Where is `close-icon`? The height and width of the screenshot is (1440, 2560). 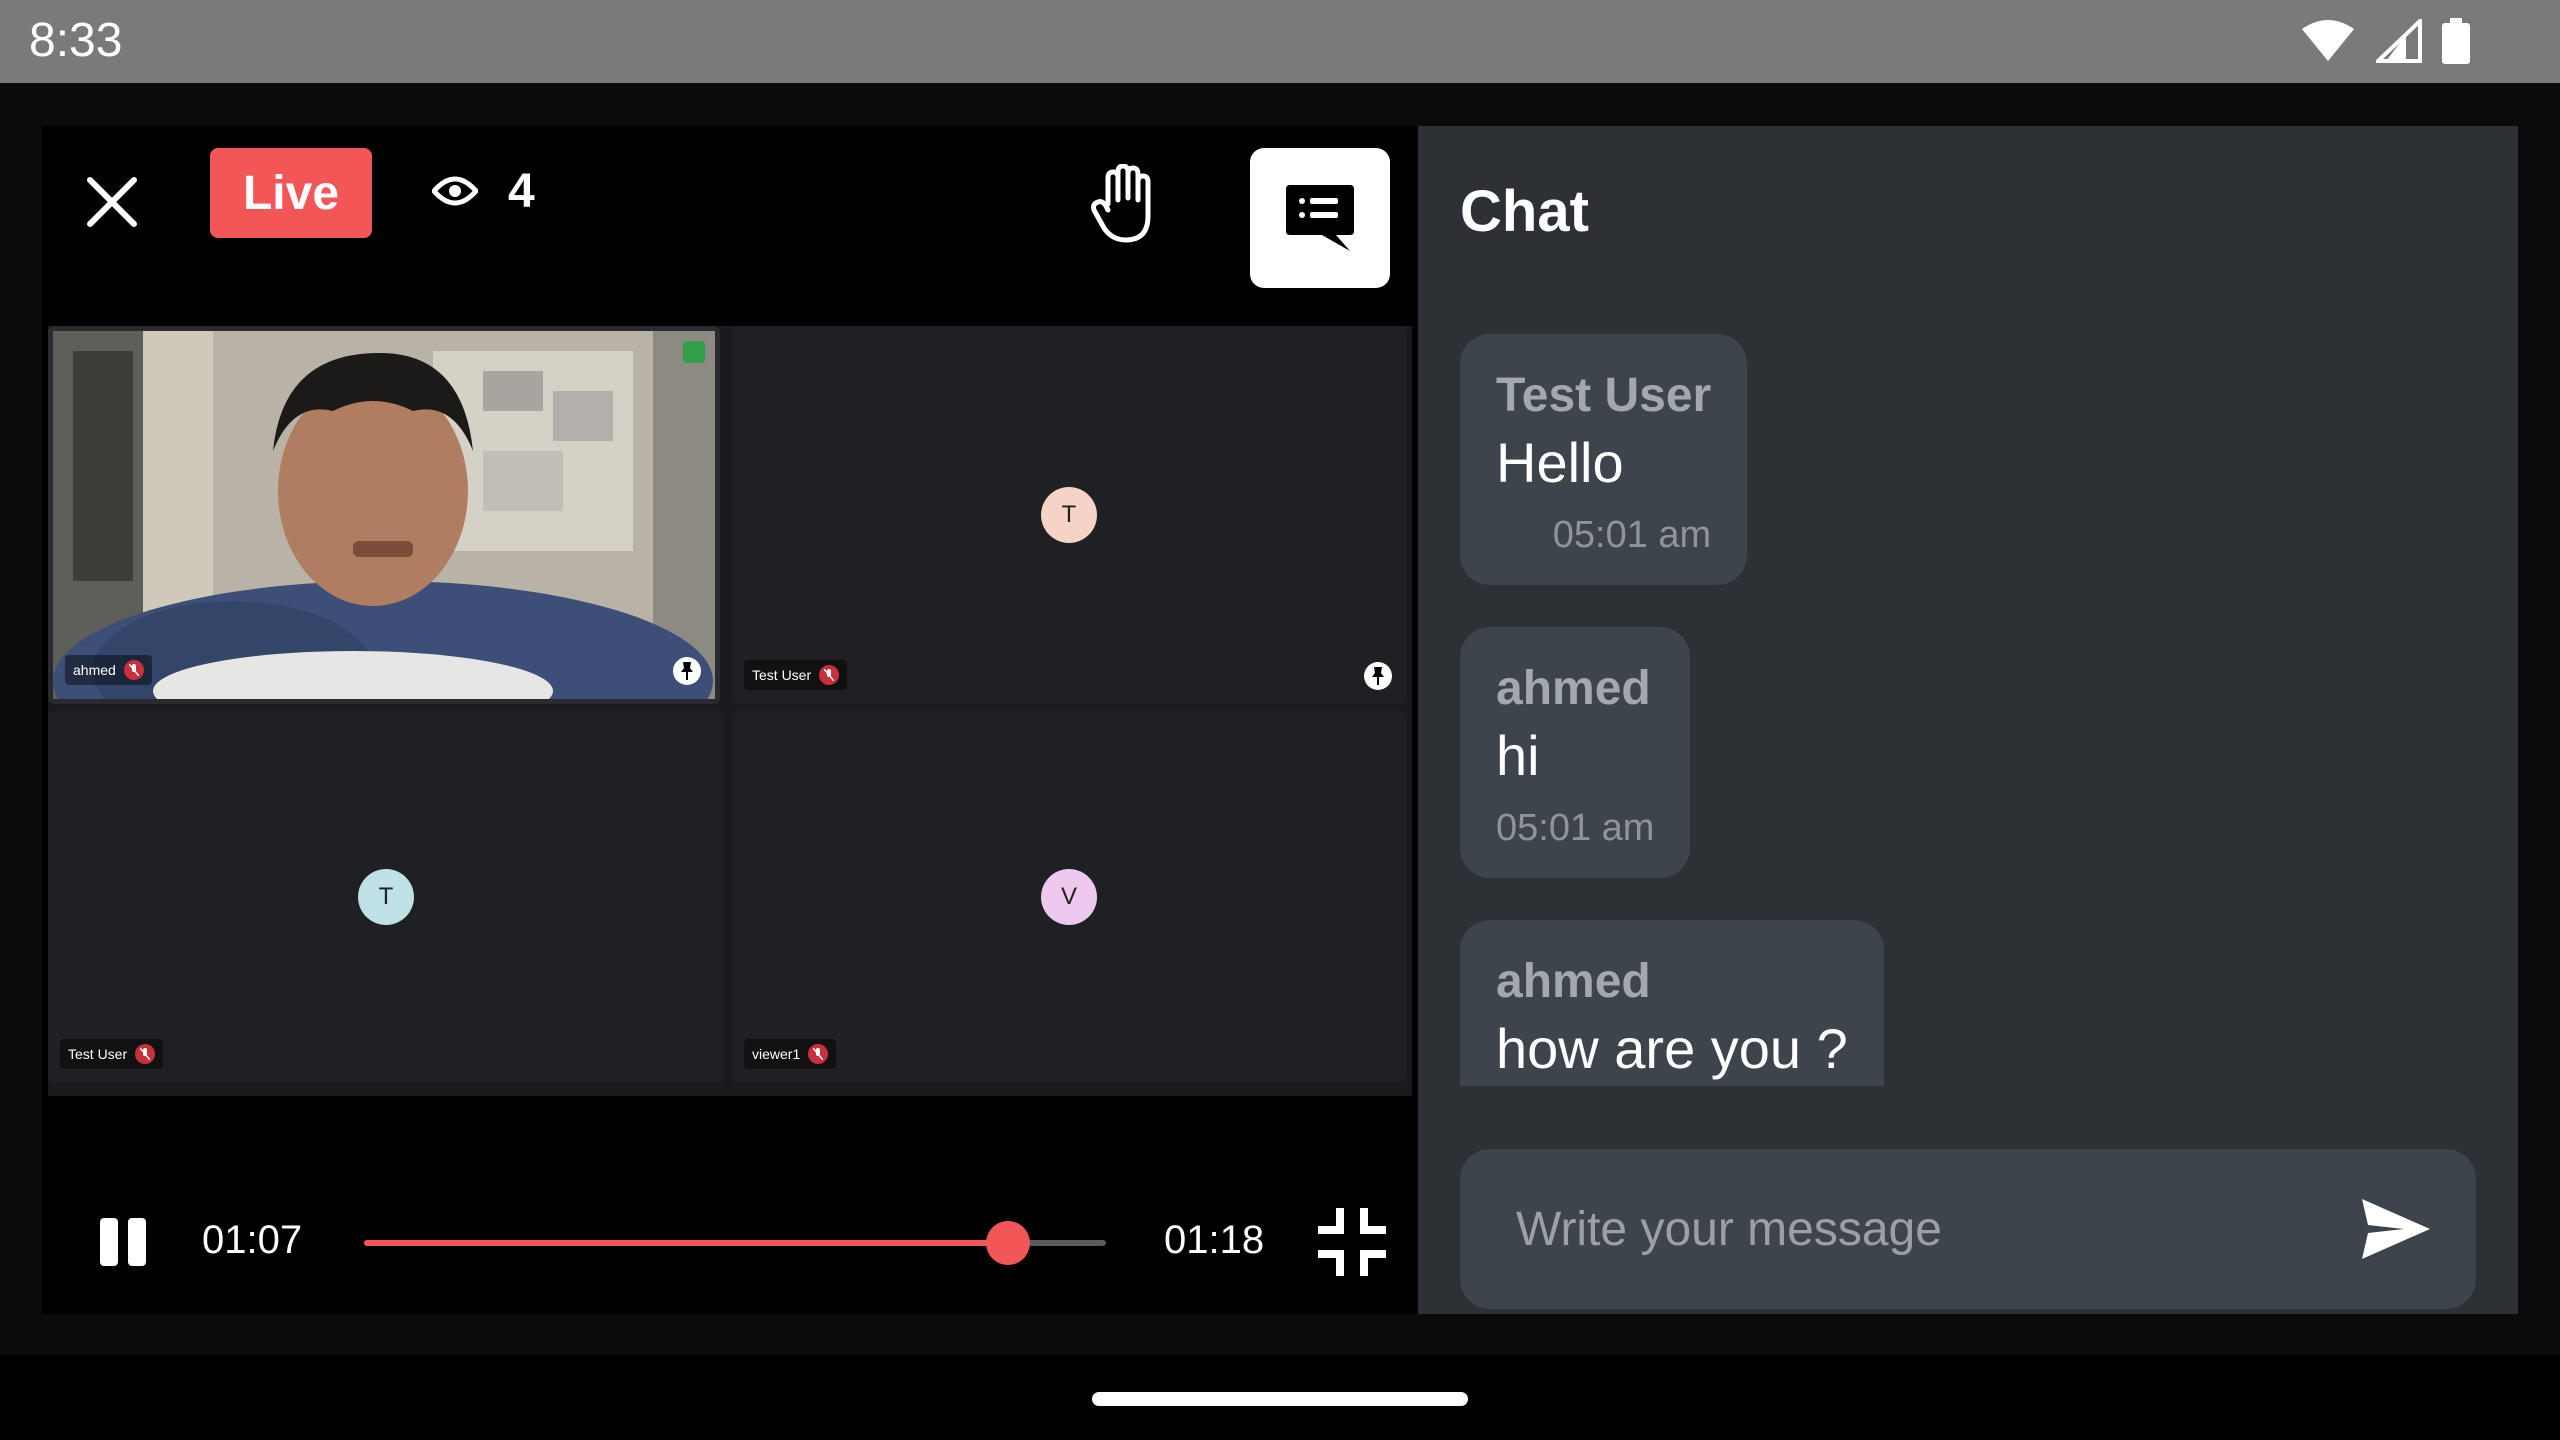
close-icon is located at coordinates (112, 202).